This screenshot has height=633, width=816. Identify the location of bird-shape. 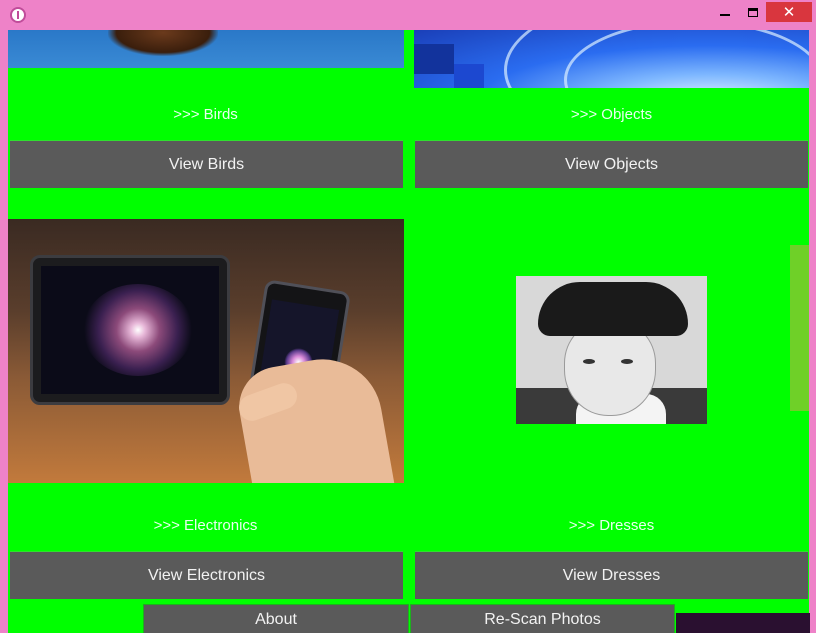
(163, 43).